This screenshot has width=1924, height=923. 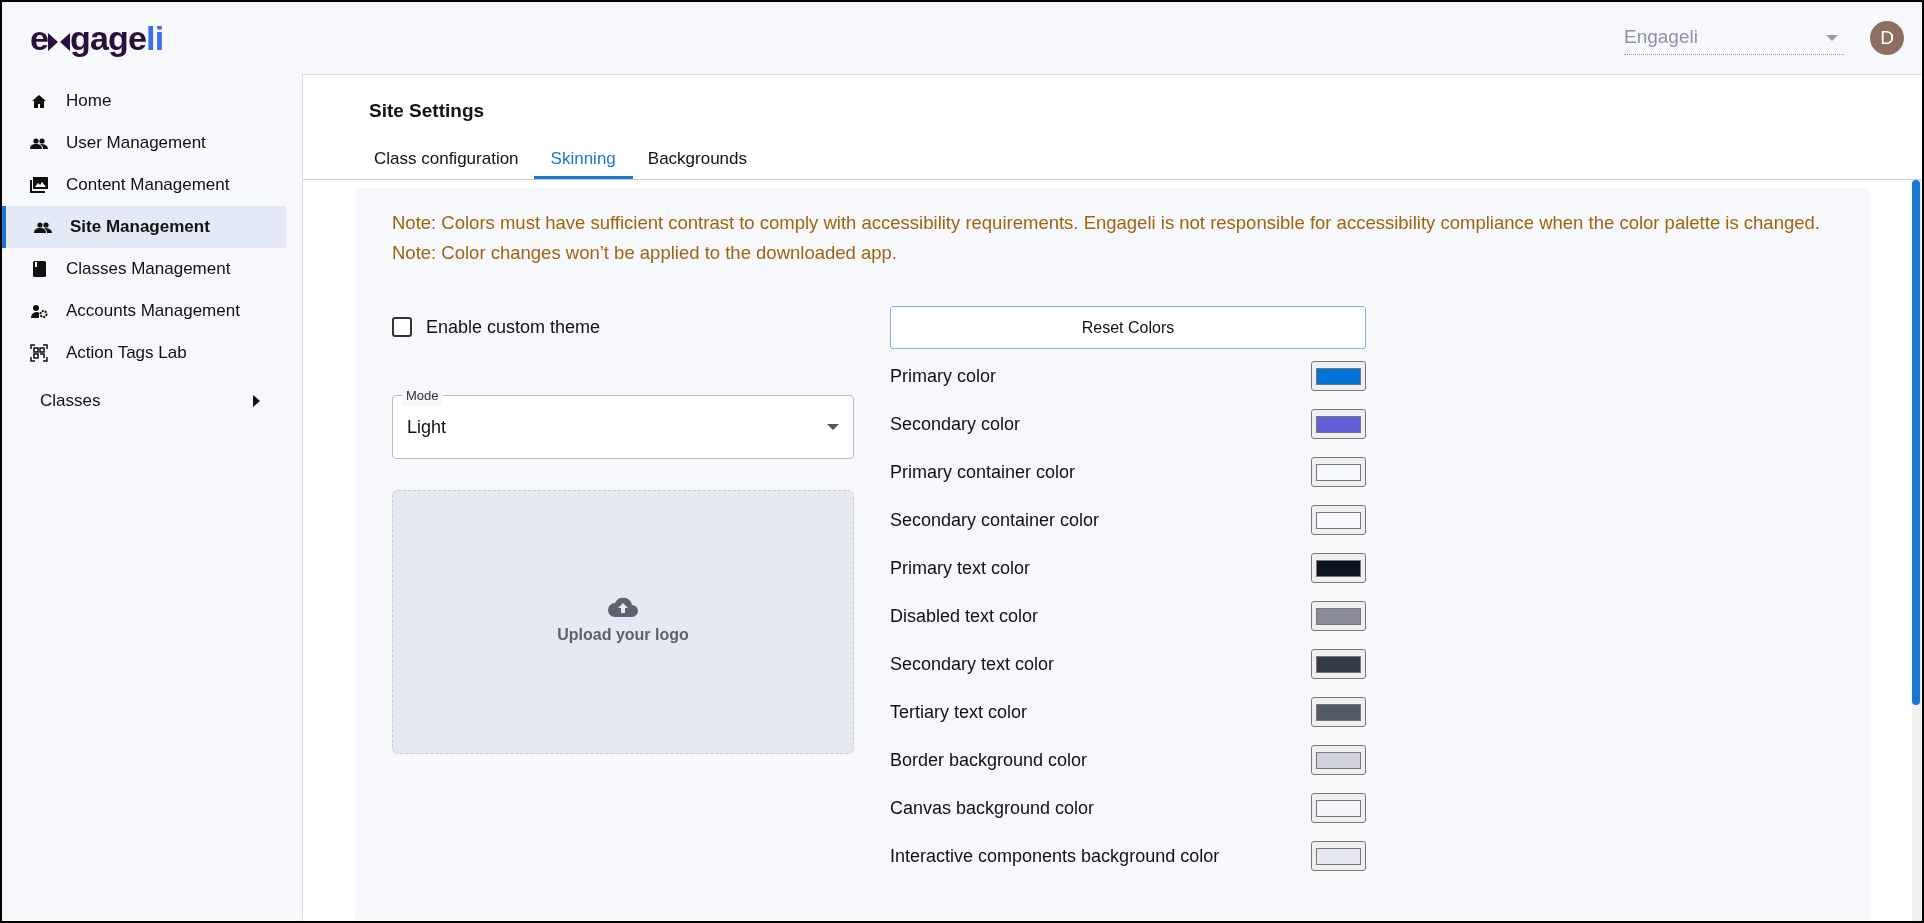 I want to click on photos-icon, so click(x=39, y=185).